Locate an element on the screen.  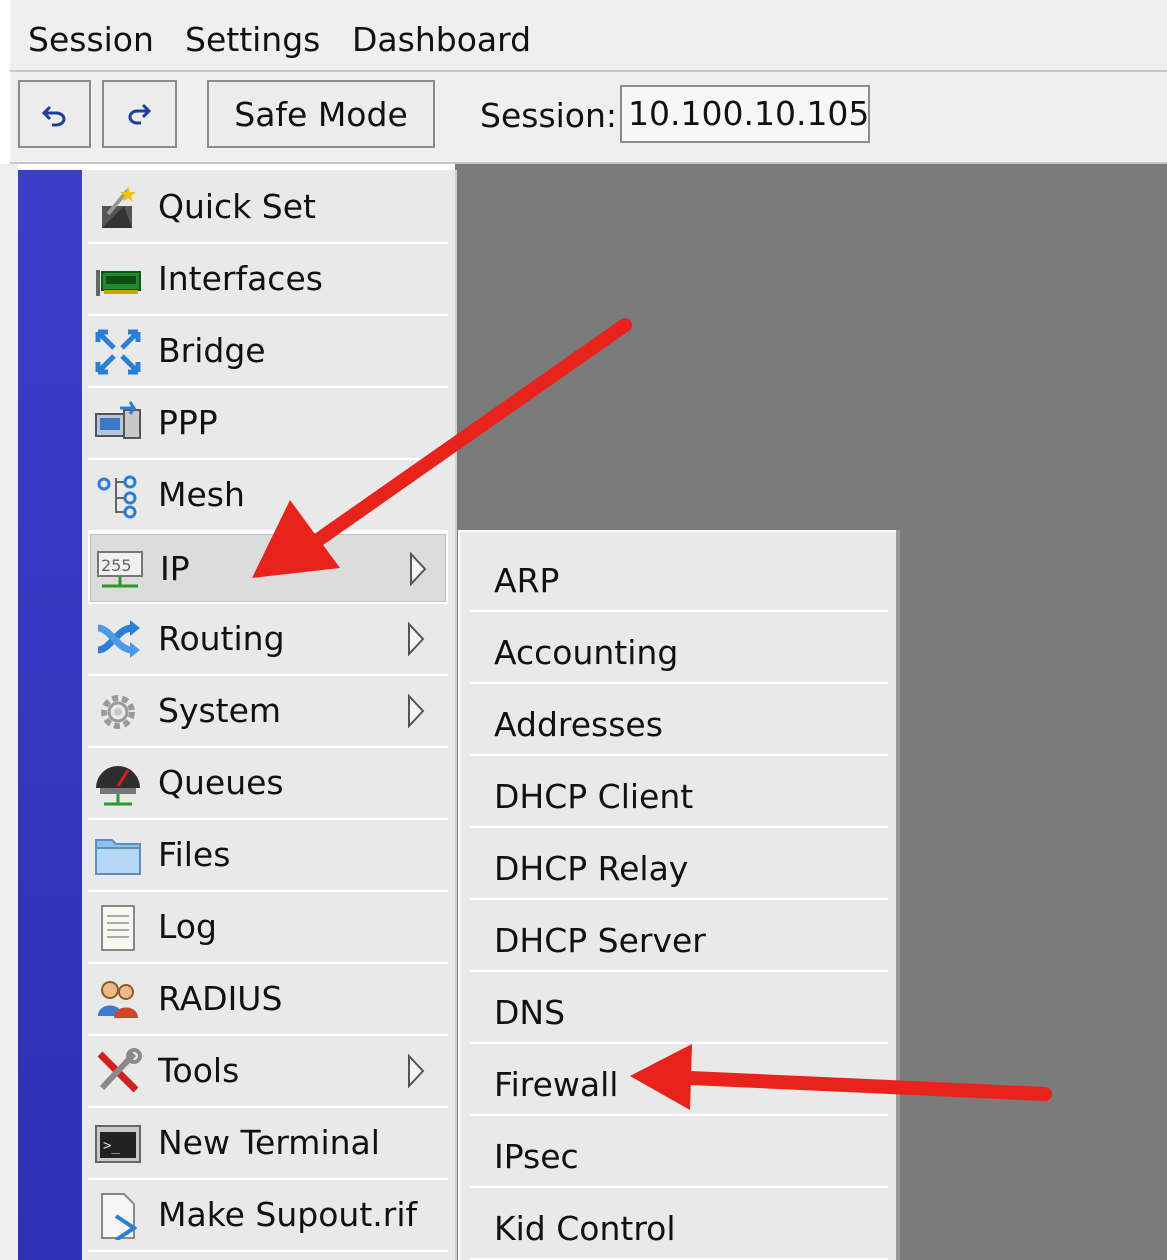
ppp-icon is located at coordinates (118, 420).